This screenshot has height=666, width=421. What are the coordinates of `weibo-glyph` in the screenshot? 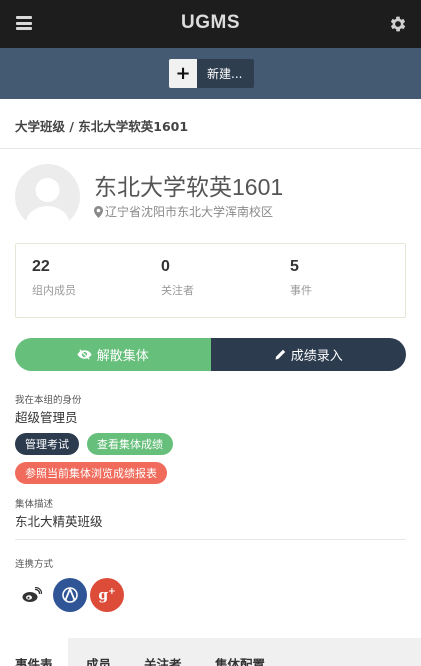 It's located at (32, 594).